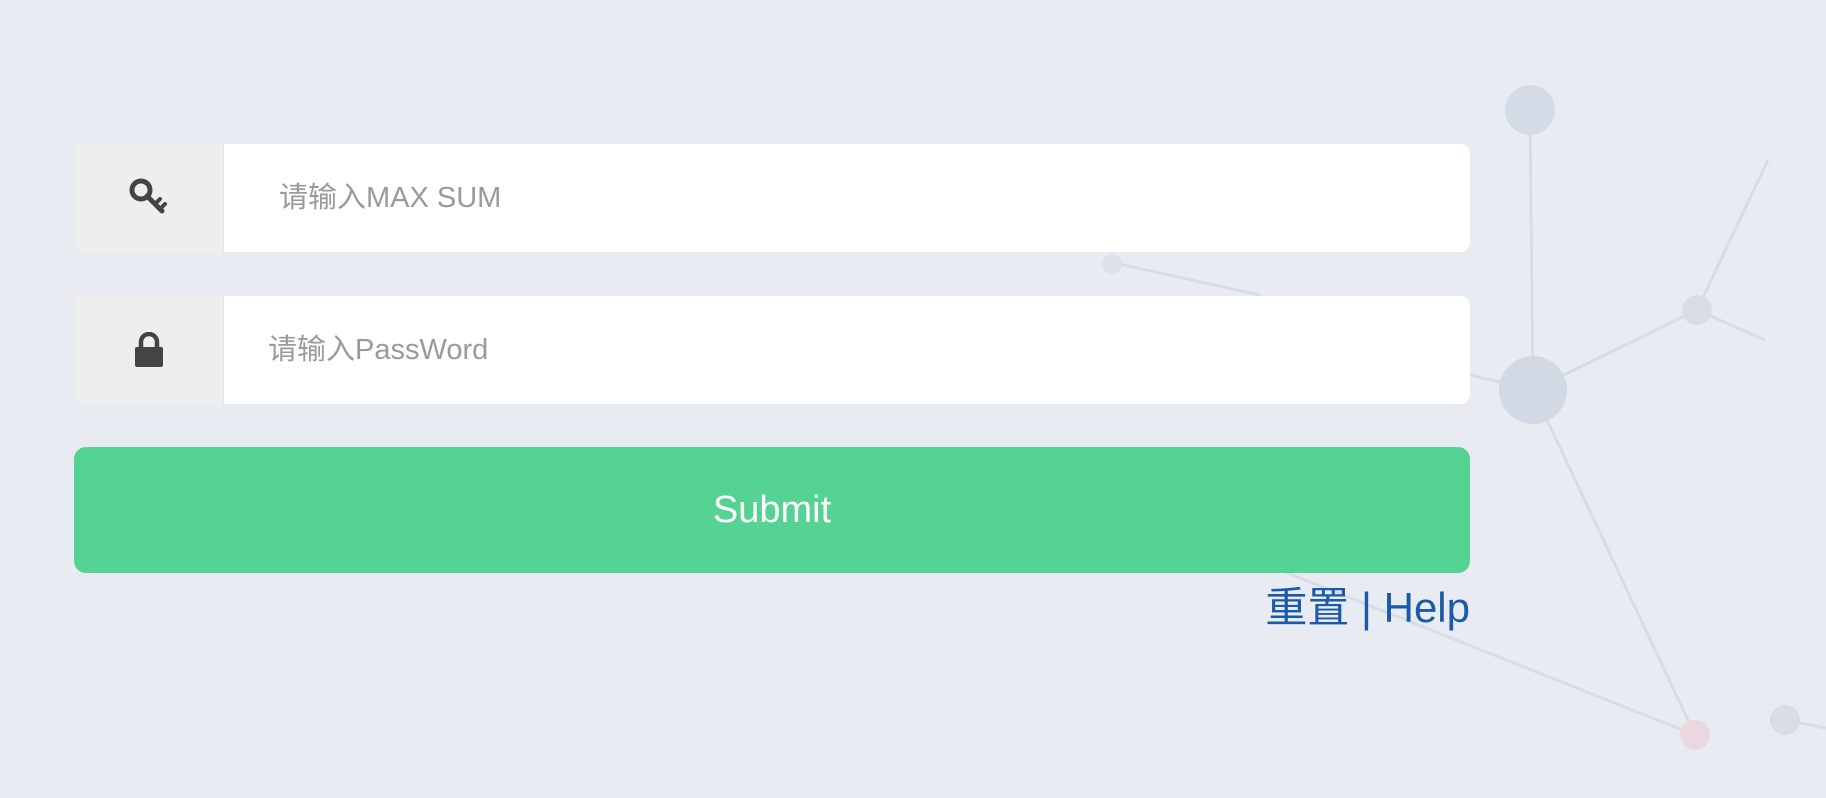 The height and width of the screenshot is (798, 1826). What do you see at coordinates (1307, 607) in the screenshot?
I see `reset-link: 重置` at bounding box center [1307, 607].